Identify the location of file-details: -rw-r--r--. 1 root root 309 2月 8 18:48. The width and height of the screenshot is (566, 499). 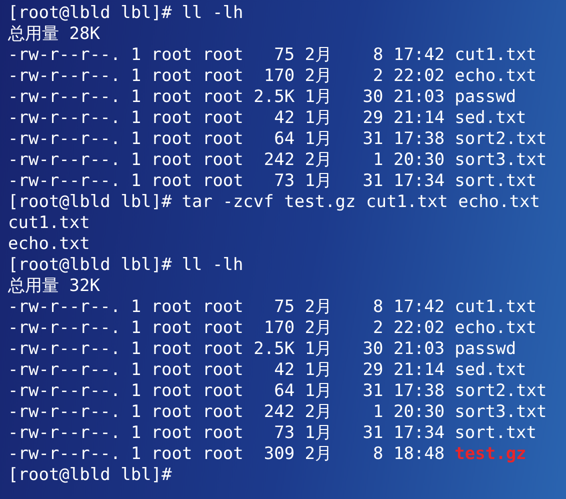
(226, 454).